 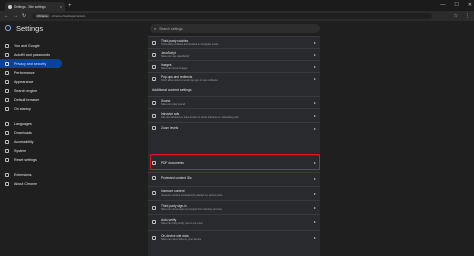 What do you see at coordinates (234, 177) in the screenshot?
I see `row-protected-content: Protected content IDs ▸` at bounding box center [234, 177].